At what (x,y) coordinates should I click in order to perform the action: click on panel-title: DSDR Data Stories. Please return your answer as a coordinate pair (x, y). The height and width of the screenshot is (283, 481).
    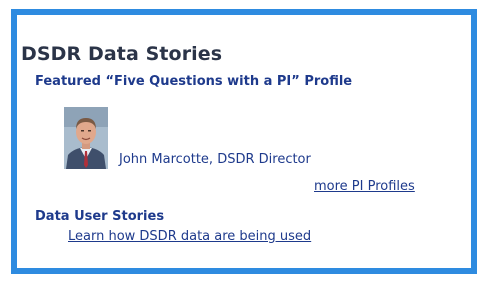
    Looking at the image, I should click on (122, 54).